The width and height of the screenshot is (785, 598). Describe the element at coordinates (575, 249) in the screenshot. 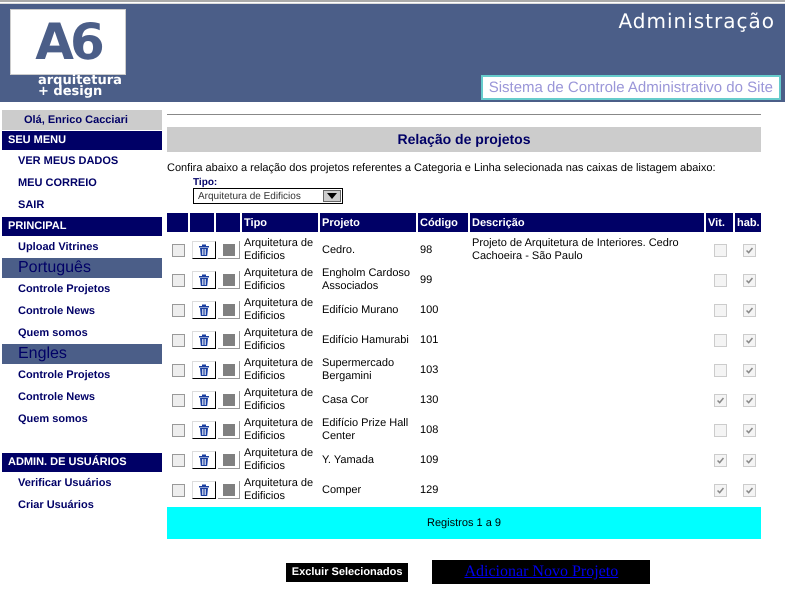

I see `table-cell: Projeto de Arquitetura de Interiores. Cedro Cachoeira - São Paulo` at that location.